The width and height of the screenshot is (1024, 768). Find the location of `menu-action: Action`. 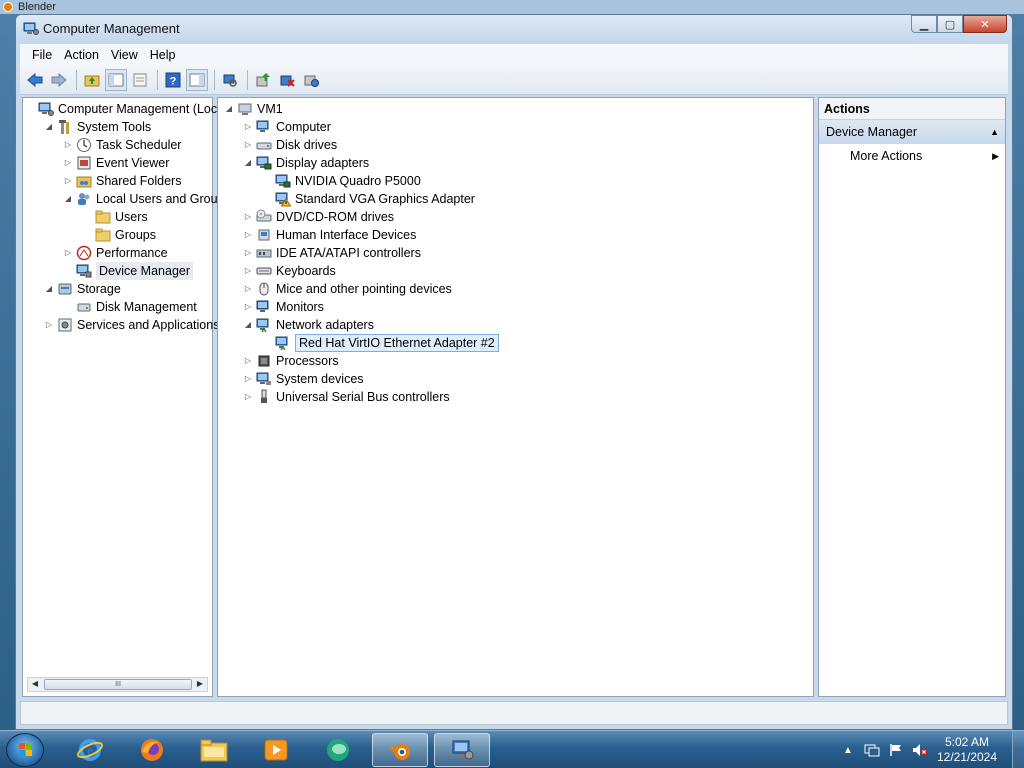

menu-action: Action is located at coordinates (83, 55).